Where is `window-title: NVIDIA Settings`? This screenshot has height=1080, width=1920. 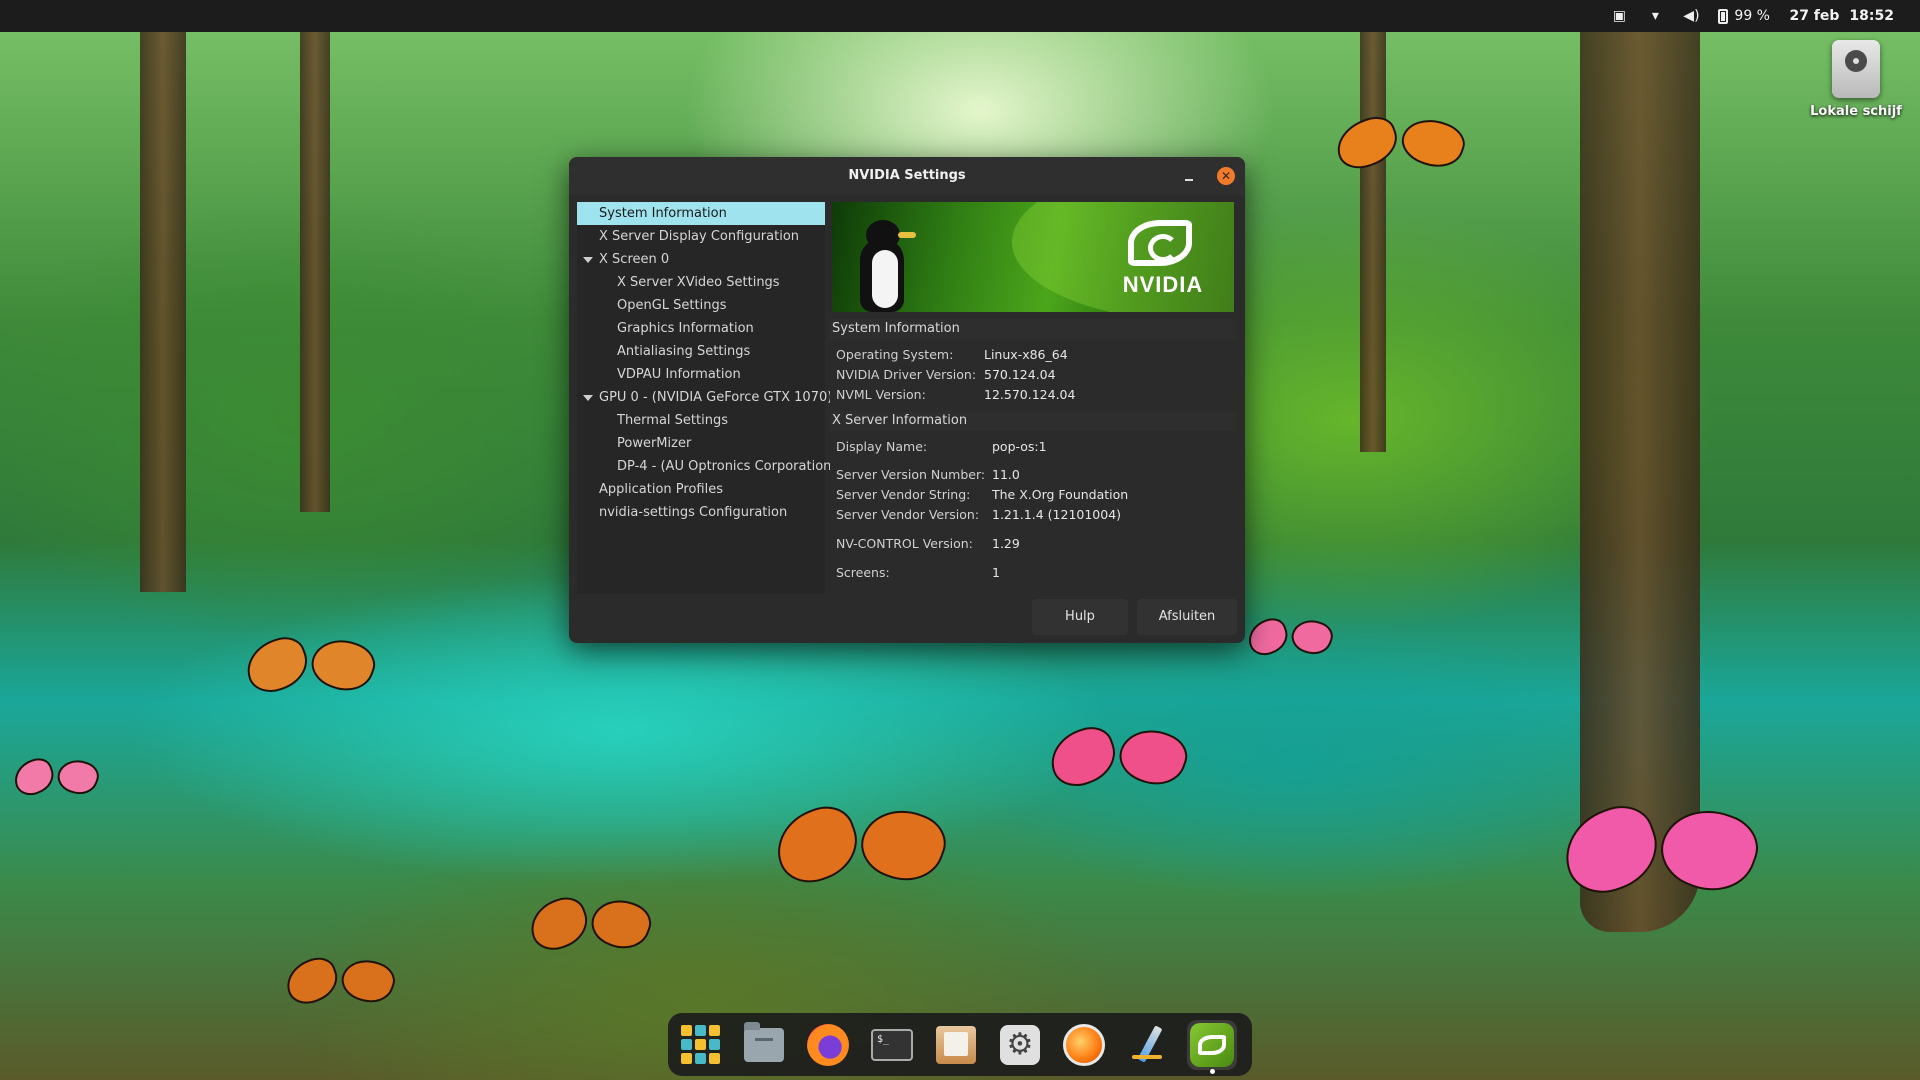
window-title: NVIDIA Settings is located at coordinates (907, 175).